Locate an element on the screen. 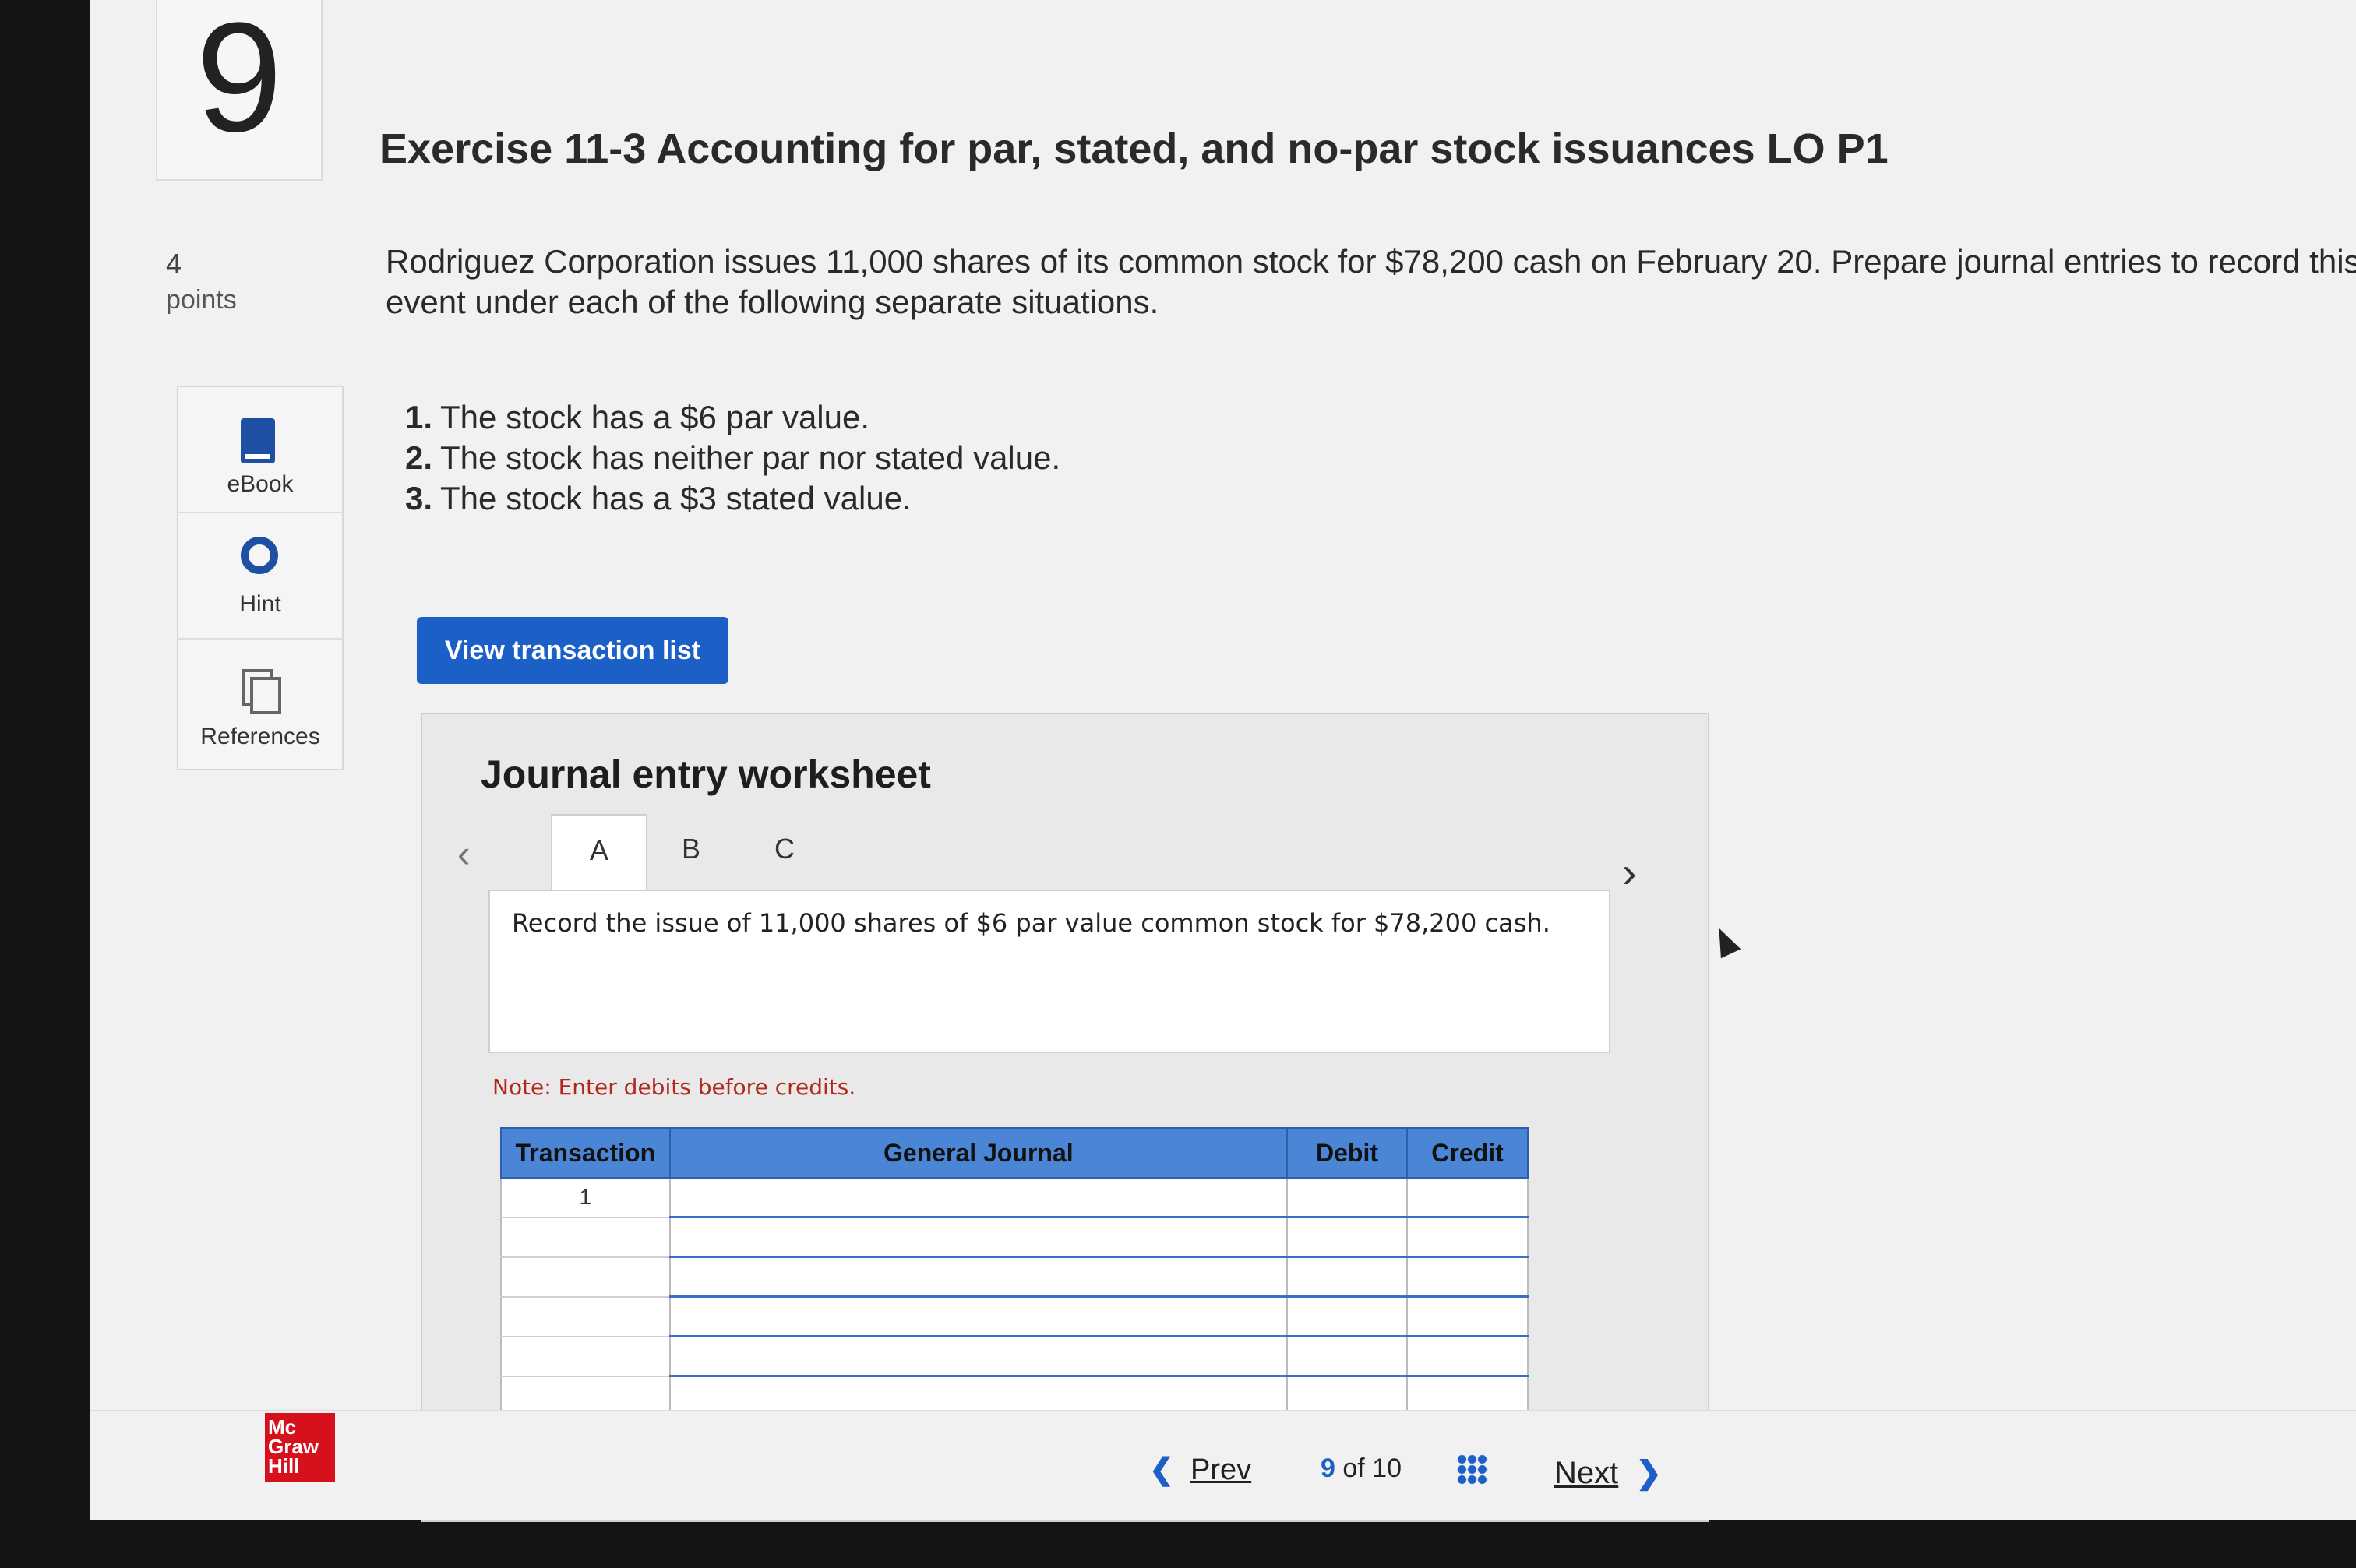  mouse-cursor-icon is located at coordinates (1725, 941).